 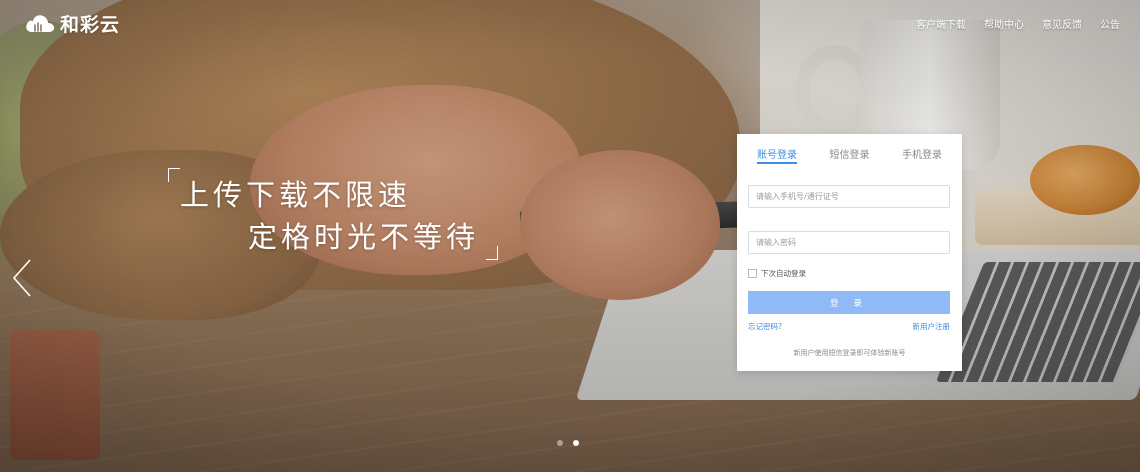 I want to click on login-tip: 新用户使用短信登录即可体验新账号, so click(x=849, y=353).